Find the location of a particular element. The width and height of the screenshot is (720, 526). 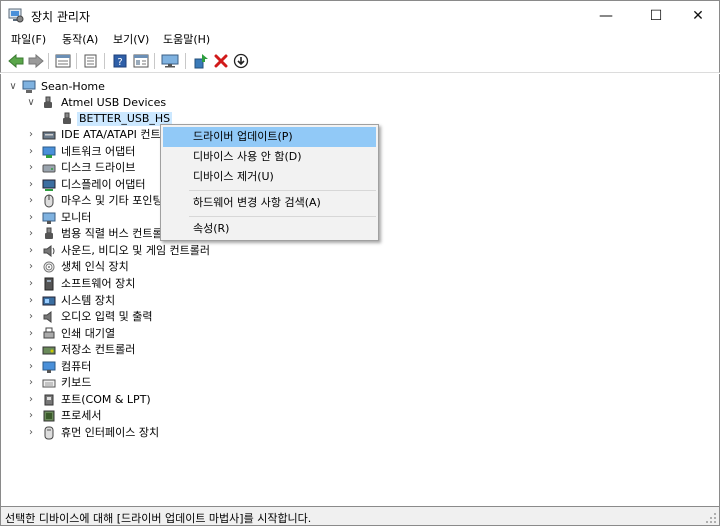

minimize-button: — is located at coordinates (606, 15).